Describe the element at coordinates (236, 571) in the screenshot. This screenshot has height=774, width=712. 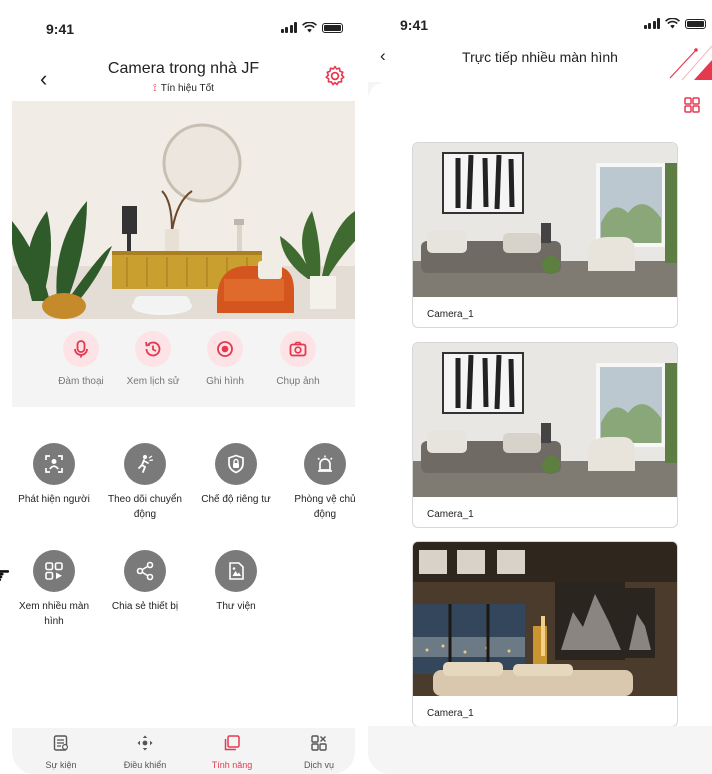
I see `gallery-icon` at that location.